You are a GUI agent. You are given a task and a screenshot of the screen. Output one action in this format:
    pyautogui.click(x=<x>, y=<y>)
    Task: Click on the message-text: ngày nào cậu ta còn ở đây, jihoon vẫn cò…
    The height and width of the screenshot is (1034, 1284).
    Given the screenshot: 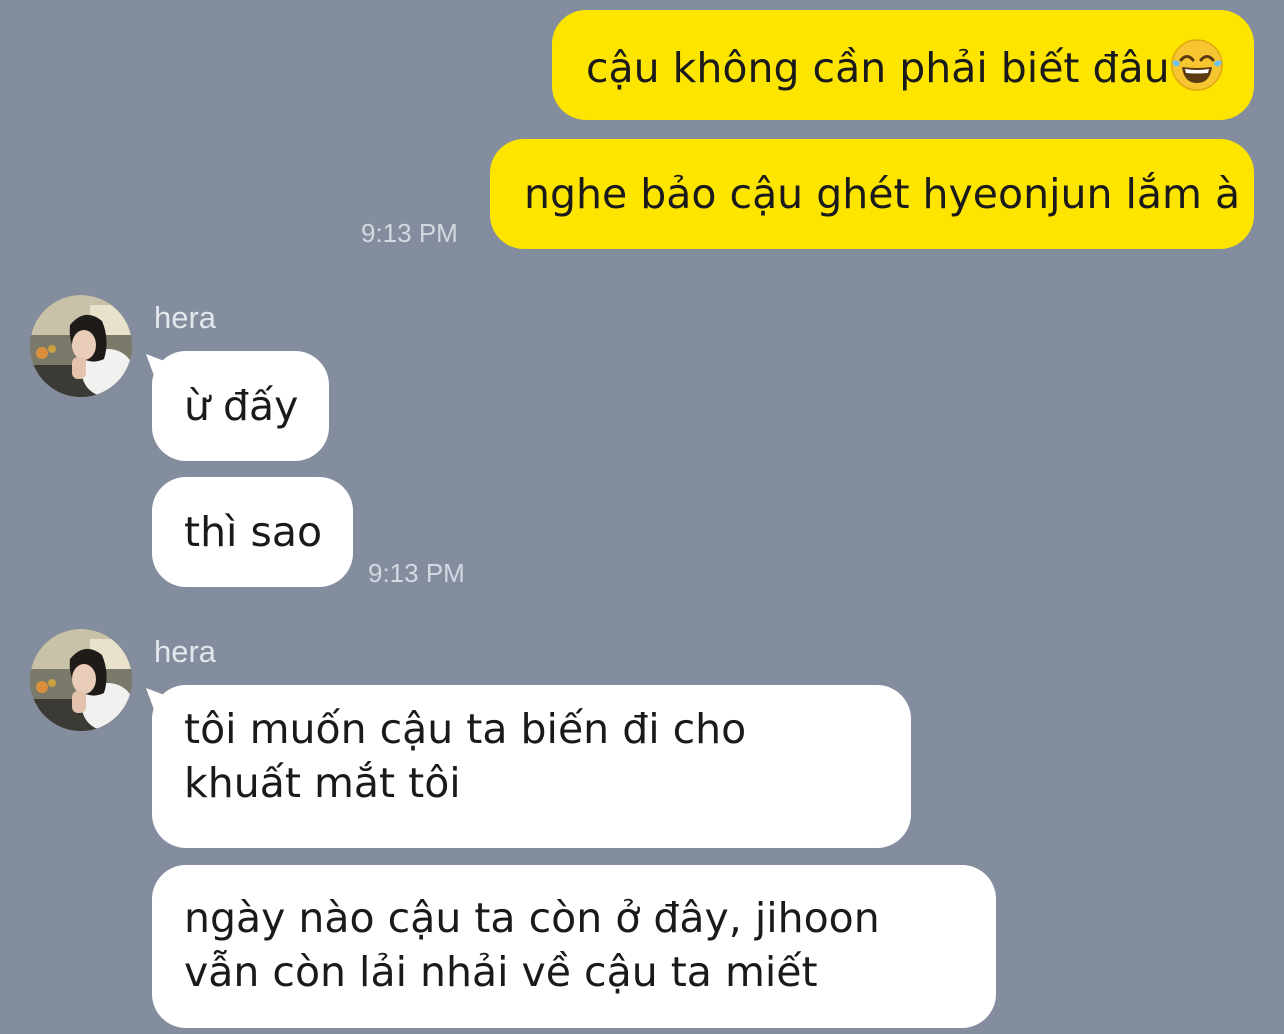 What is the action you would take?
    pyautogui.click(x=532, y=945)
    